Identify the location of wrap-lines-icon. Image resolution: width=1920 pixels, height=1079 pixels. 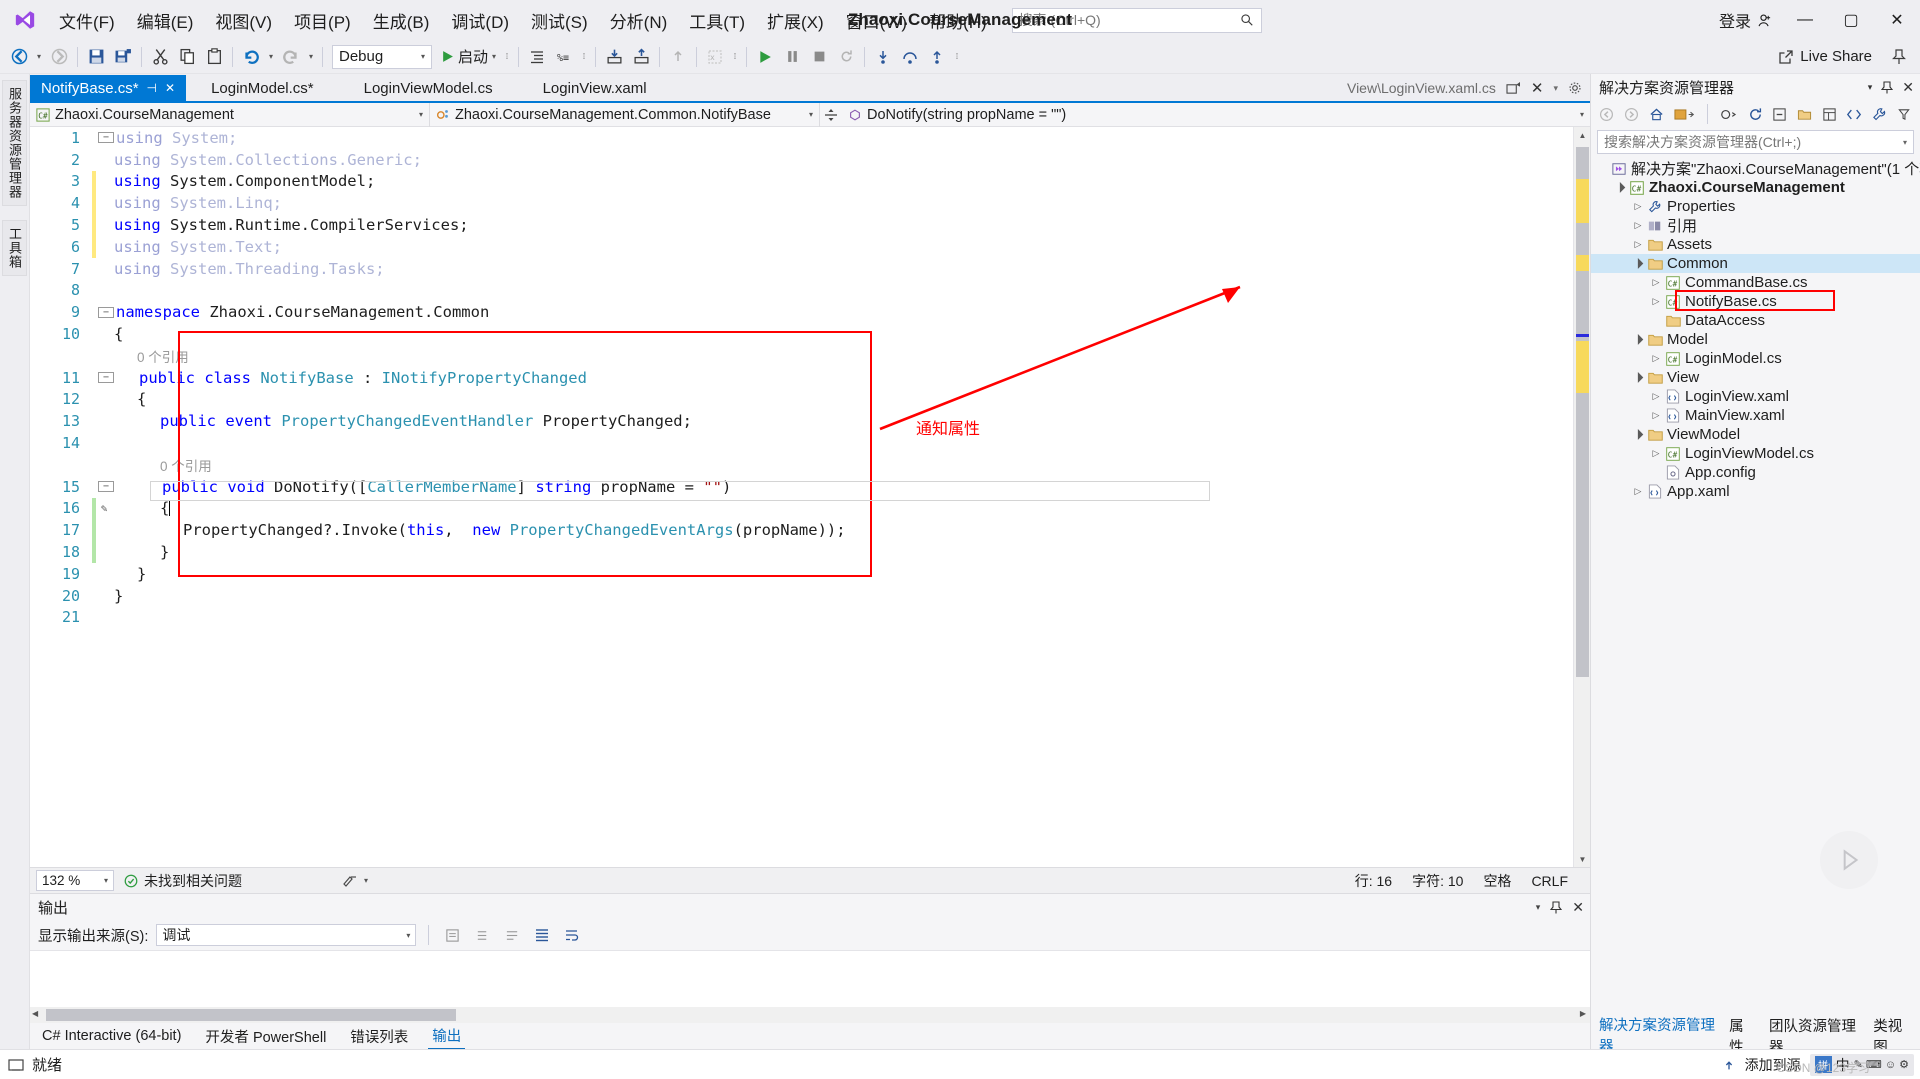
(572, 935).